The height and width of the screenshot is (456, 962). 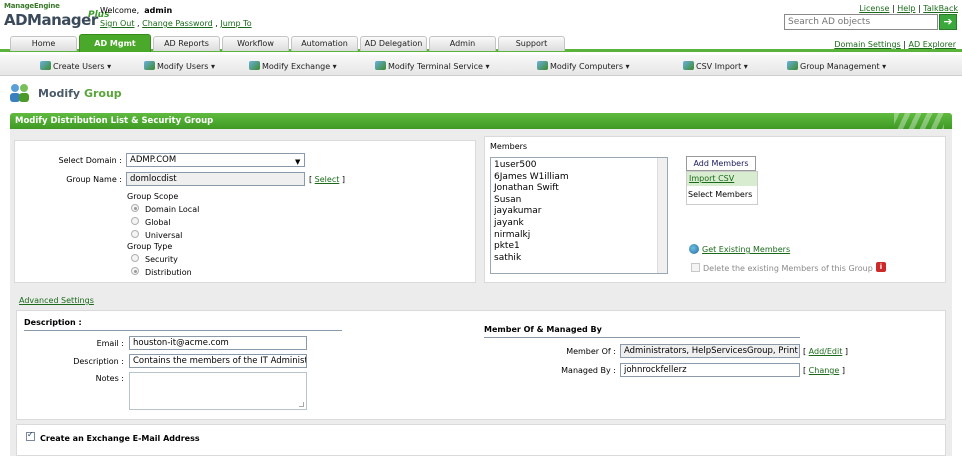 What do you see at coordinates (826, 351) in the screenshot?
I see `add-edit-link: Add/Edit` at bounding box center [826, 351].